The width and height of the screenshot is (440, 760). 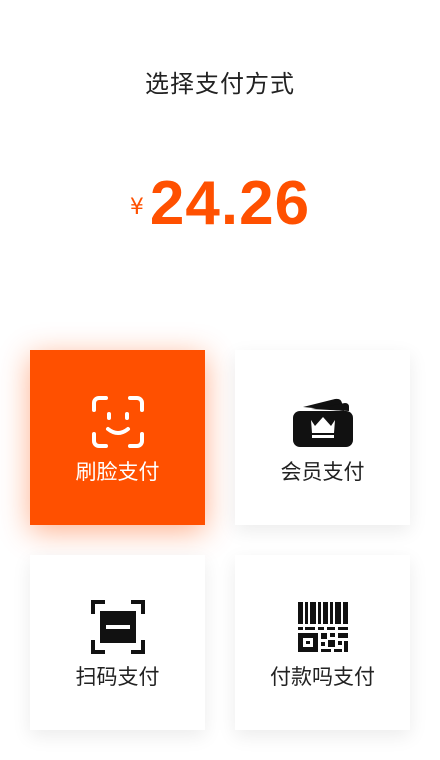 I want to click on face-pay-label: 刷脸支付, so click(x=117, y=472).